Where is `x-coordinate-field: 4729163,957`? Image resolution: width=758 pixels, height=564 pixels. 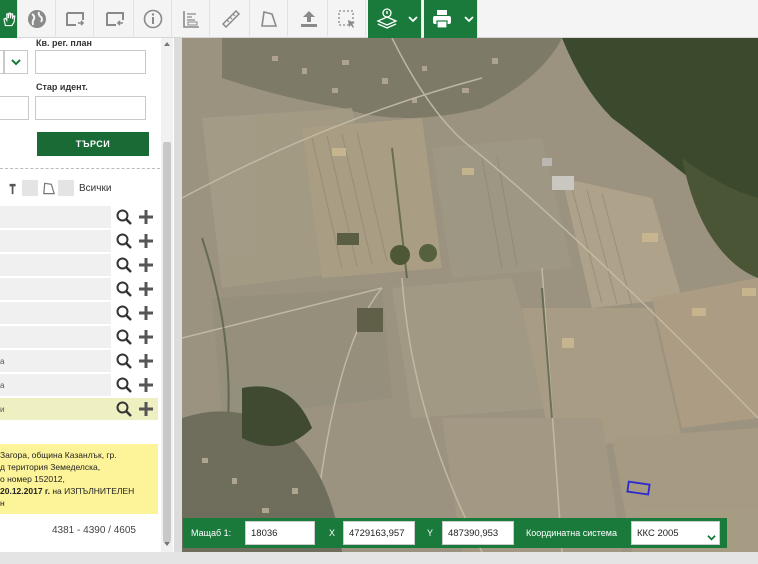 x-coordinate-field: 4729163,957 is located at coordinates (379, 533).